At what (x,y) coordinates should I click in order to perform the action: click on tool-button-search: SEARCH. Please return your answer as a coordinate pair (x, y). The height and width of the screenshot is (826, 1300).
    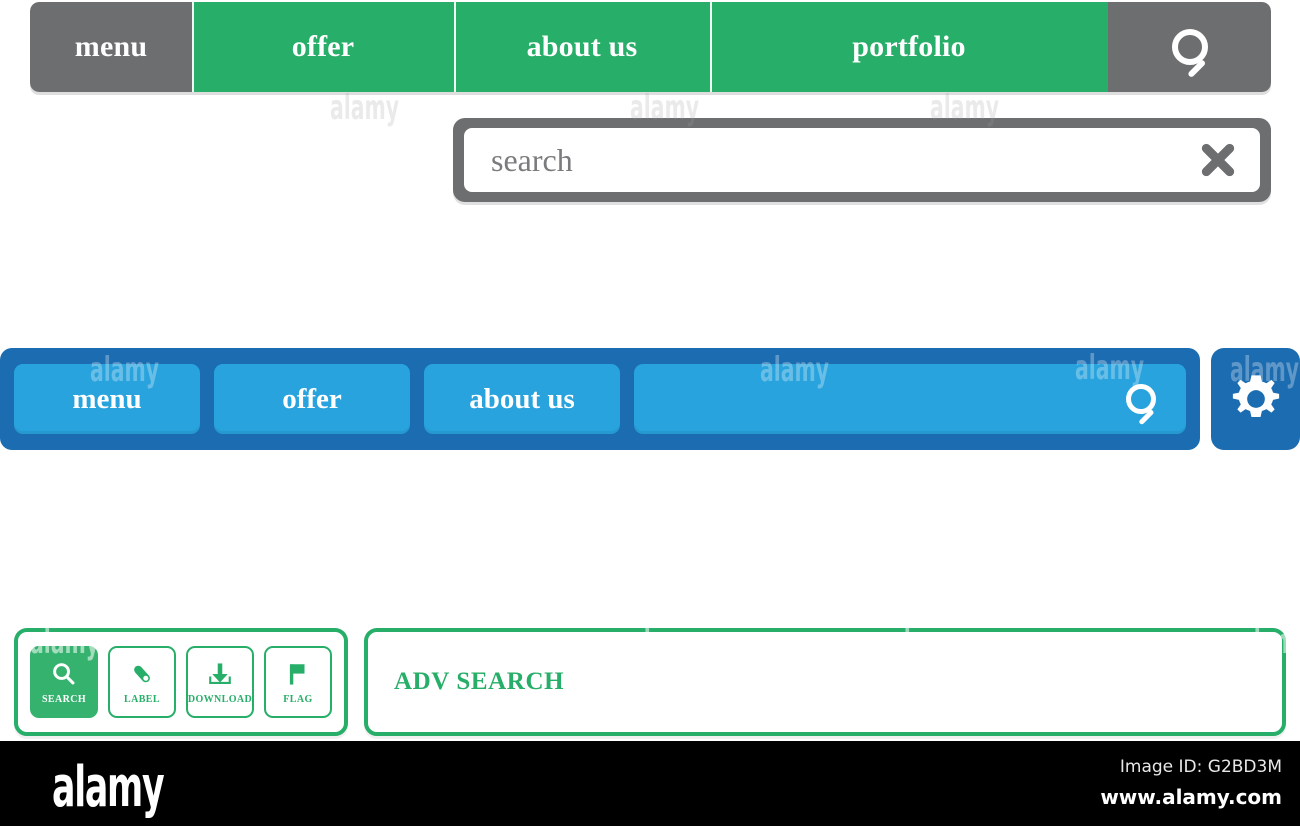
    Looking at the image, I should click on (64, 682).